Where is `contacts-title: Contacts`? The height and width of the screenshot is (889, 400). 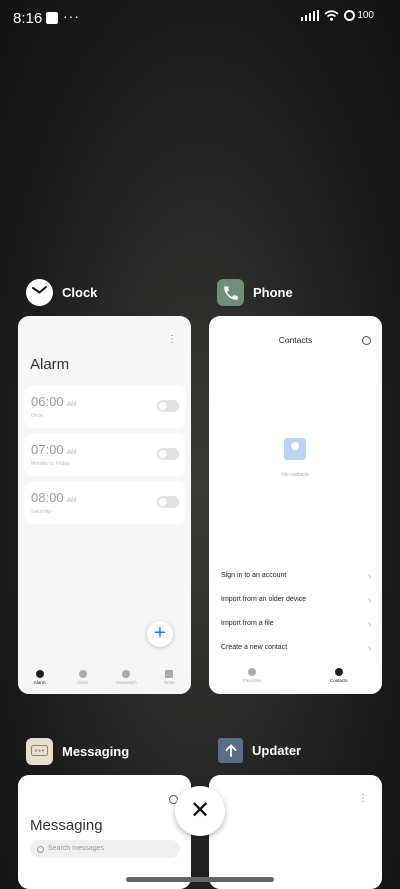
contacts-title: Contacts is located at coordinates (295, 340).